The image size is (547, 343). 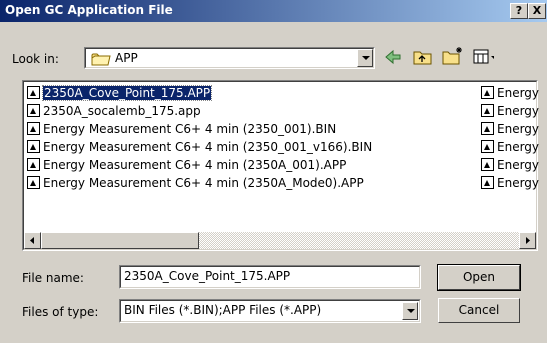 What do you see at coordinates (207, 276) in the screenshot?
I see `file-name-value: 2350A_Cove_Point_175.APP` at bounding box center [207, 276].